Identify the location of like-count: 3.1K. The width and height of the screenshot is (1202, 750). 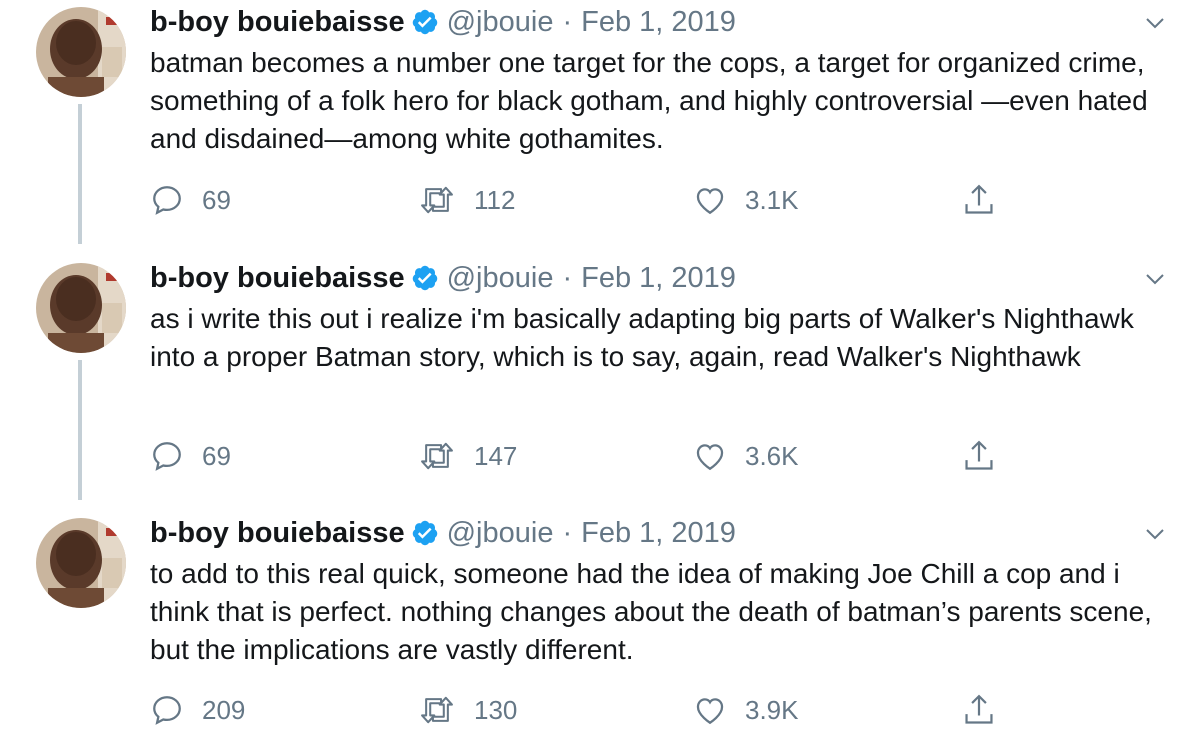
(772, 199).